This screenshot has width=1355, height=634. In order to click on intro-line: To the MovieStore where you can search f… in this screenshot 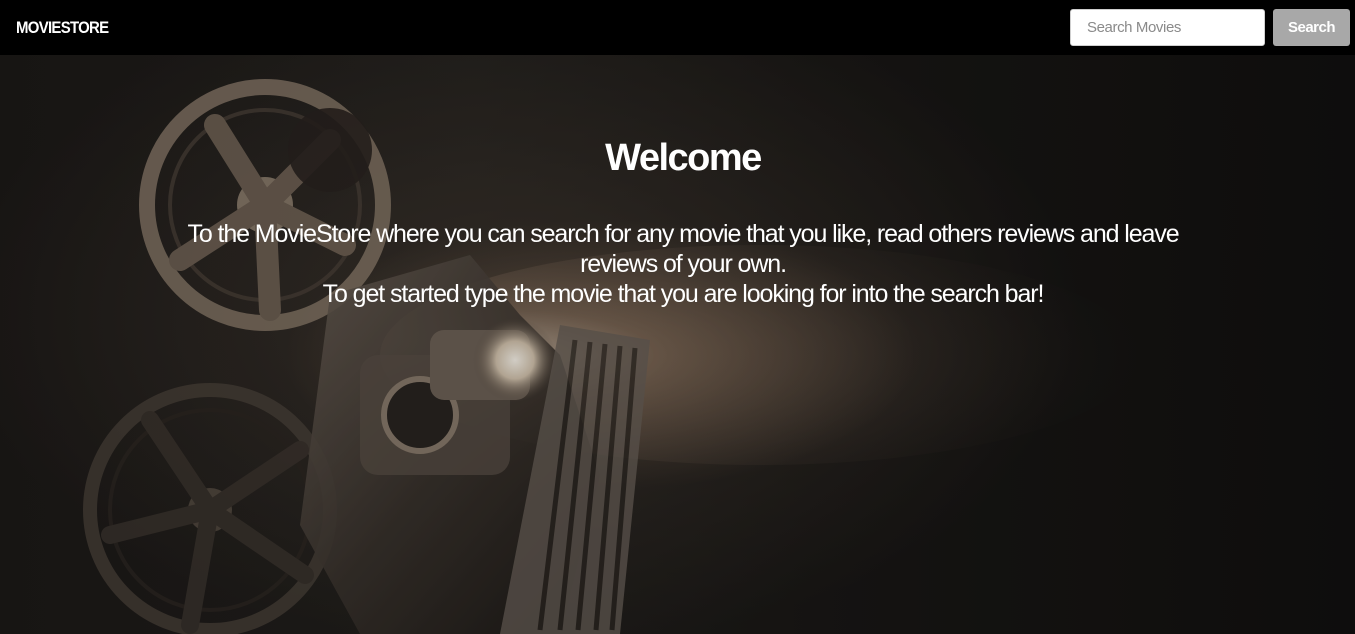, I will do `click(683, 249)`.